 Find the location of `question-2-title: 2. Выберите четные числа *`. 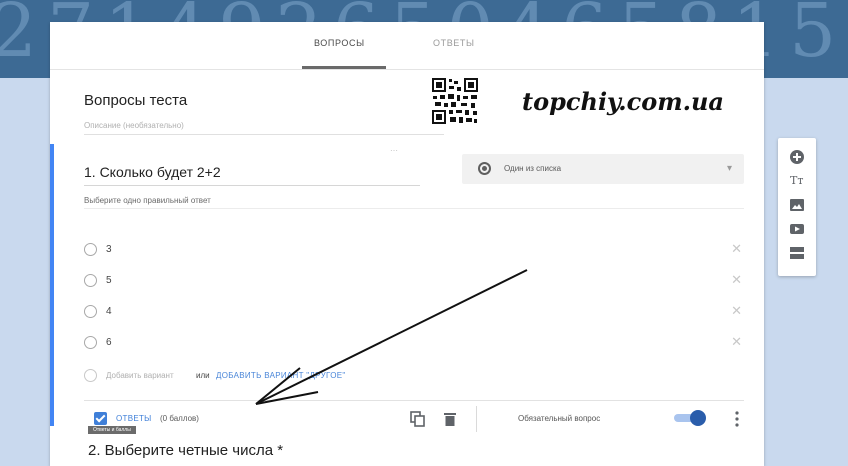

question-2-title: 2. Выберите четные числа * is located at coordinates (185, 450).